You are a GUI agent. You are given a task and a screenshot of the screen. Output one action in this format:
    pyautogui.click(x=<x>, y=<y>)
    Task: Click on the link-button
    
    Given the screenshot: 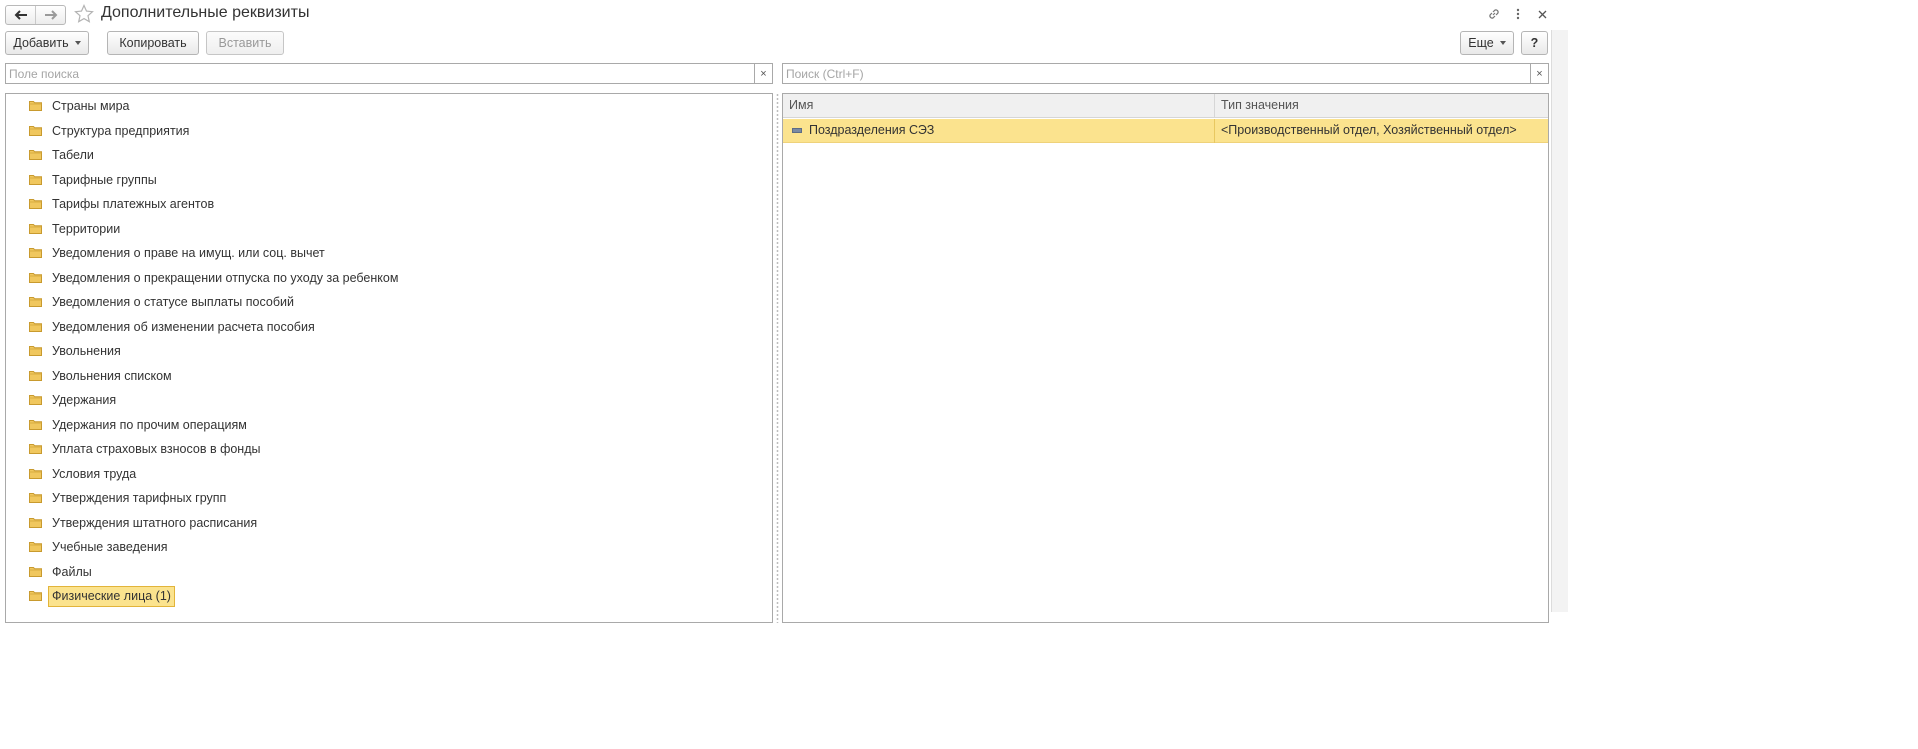 What is the action you would take?
    pyautogui.click(x=1494, y=14)
    